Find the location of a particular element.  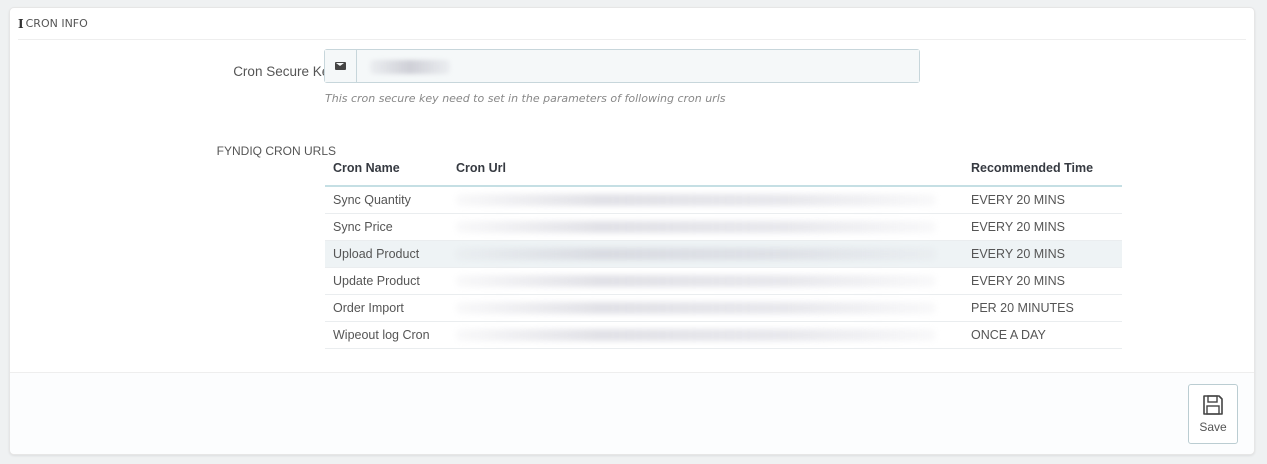

secure-key-label: Cron Secure Key is located at coordinates (284, 71).